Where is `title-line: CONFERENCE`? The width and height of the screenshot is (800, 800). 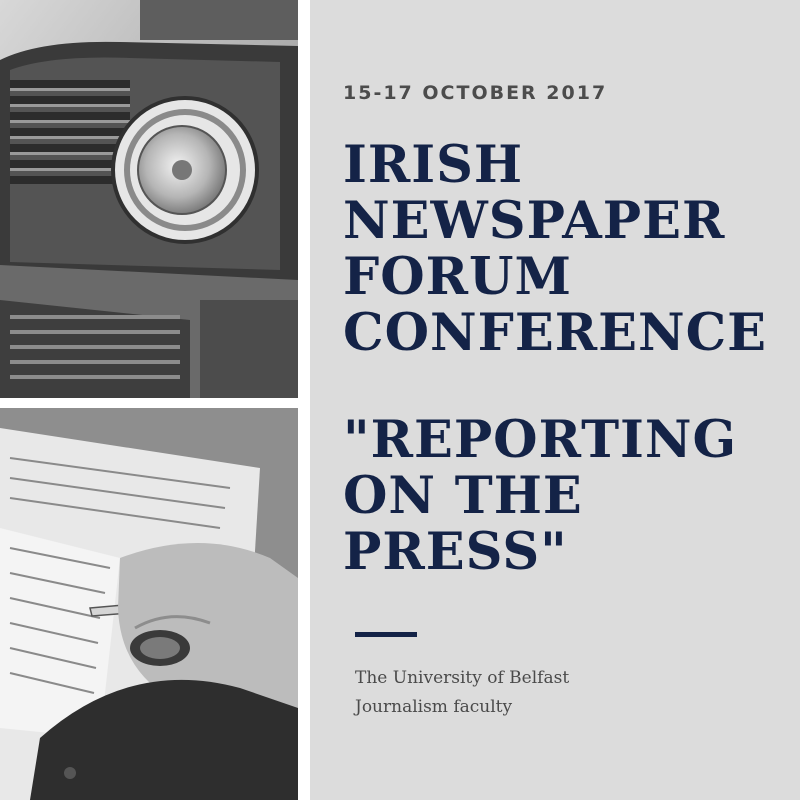 title-line: CONFERENCE is located at coordinates (555, 333).